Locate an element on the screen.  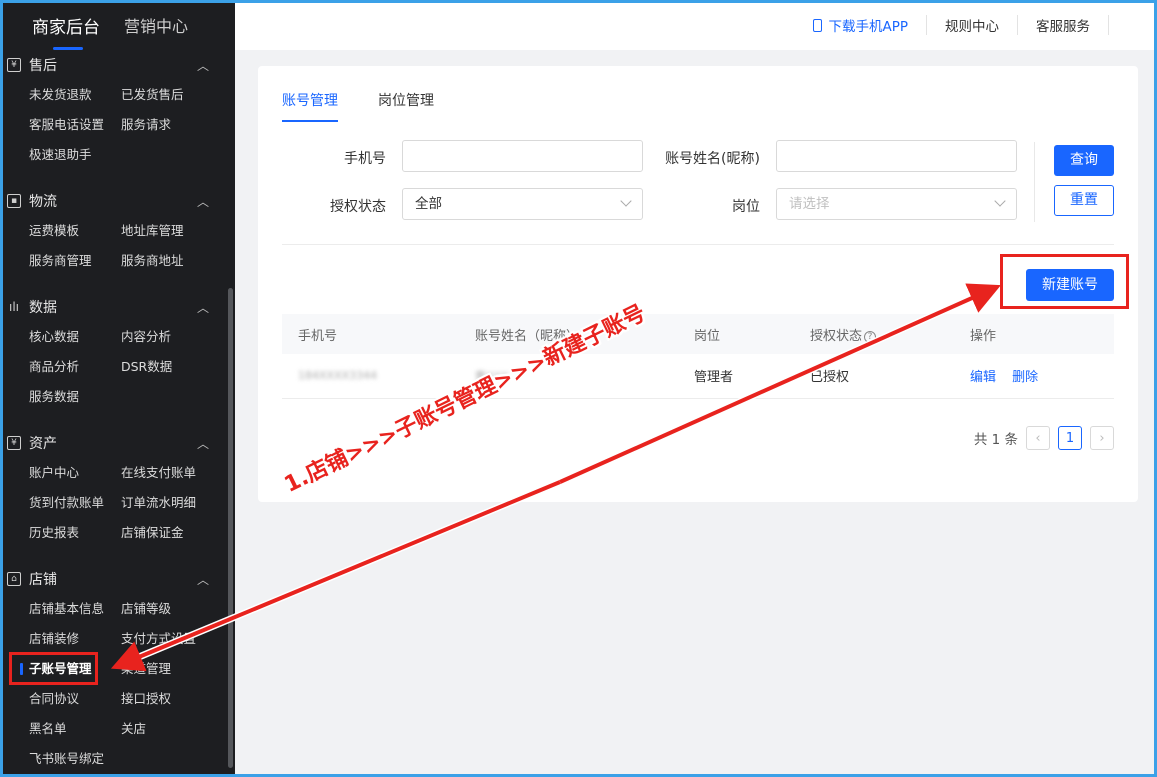
sidebar-section-aftersale: ¥ 售后 ︿ 未发货退款 已发货售后 客服电话设置 服务请求 极速退助手 is located at coordinates (117, 110).